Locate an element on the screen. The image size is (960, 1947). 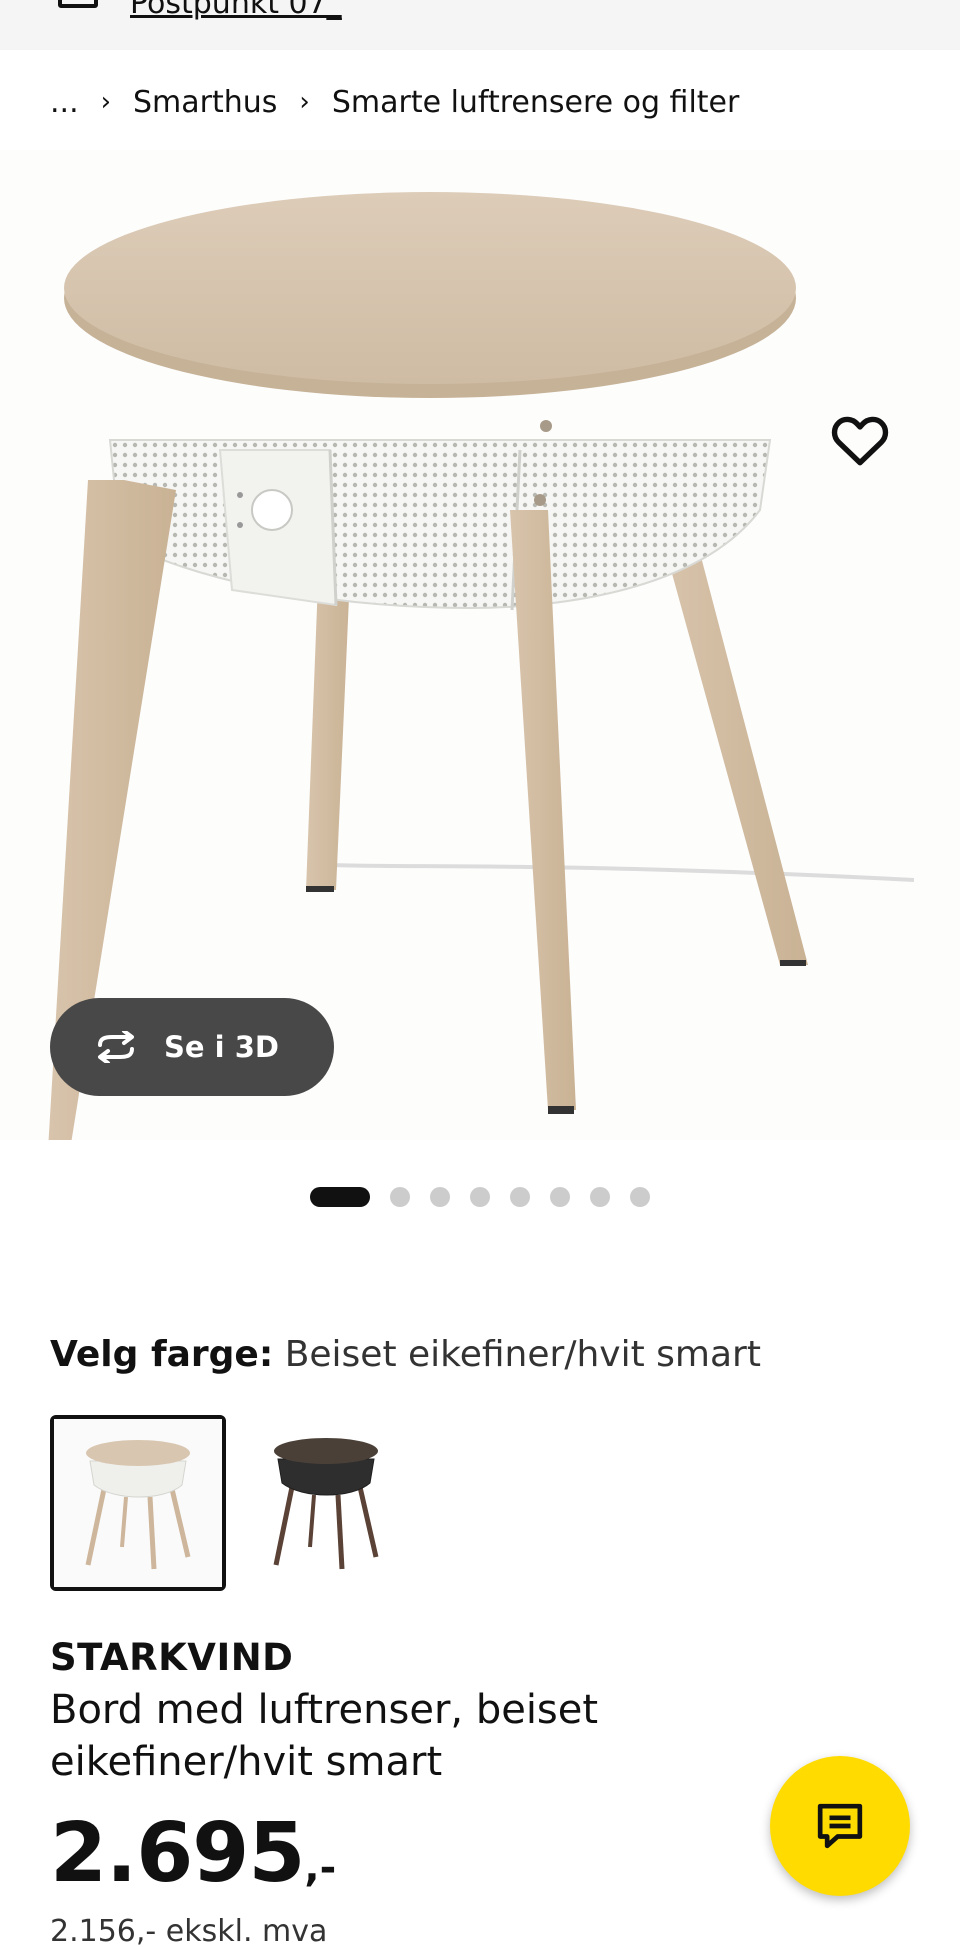
colour-value: Beiset eikefiner/hvit smart is located at coordinates (522, 1354).